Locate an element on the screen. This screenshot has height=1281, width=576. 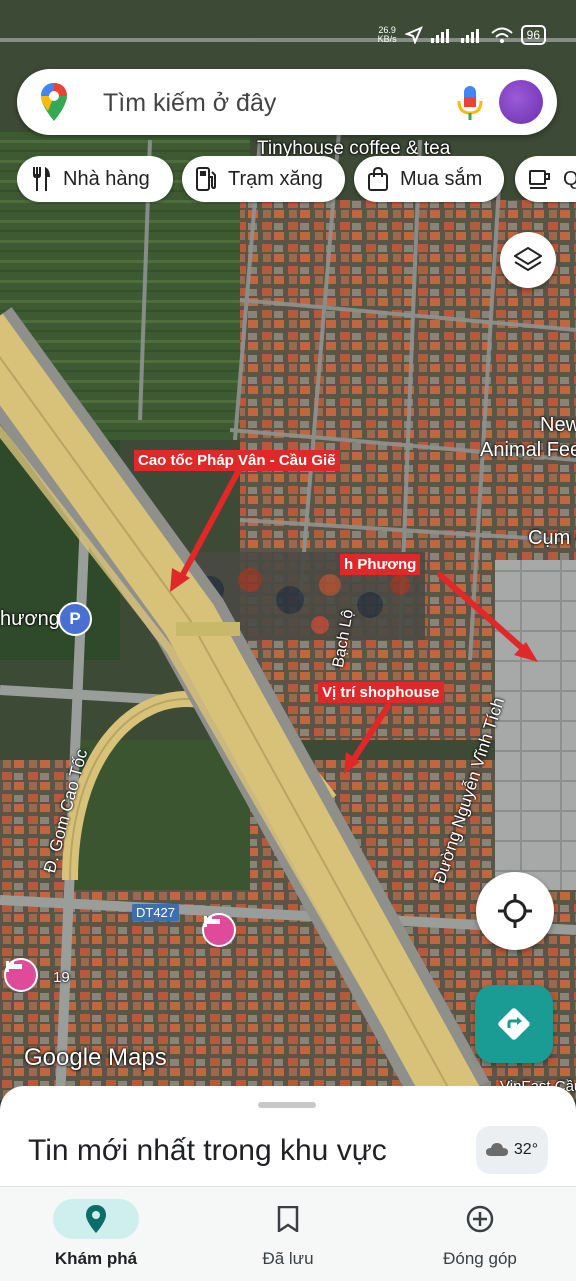
nav-saved-indicator is located at coordinates (288, 1219).